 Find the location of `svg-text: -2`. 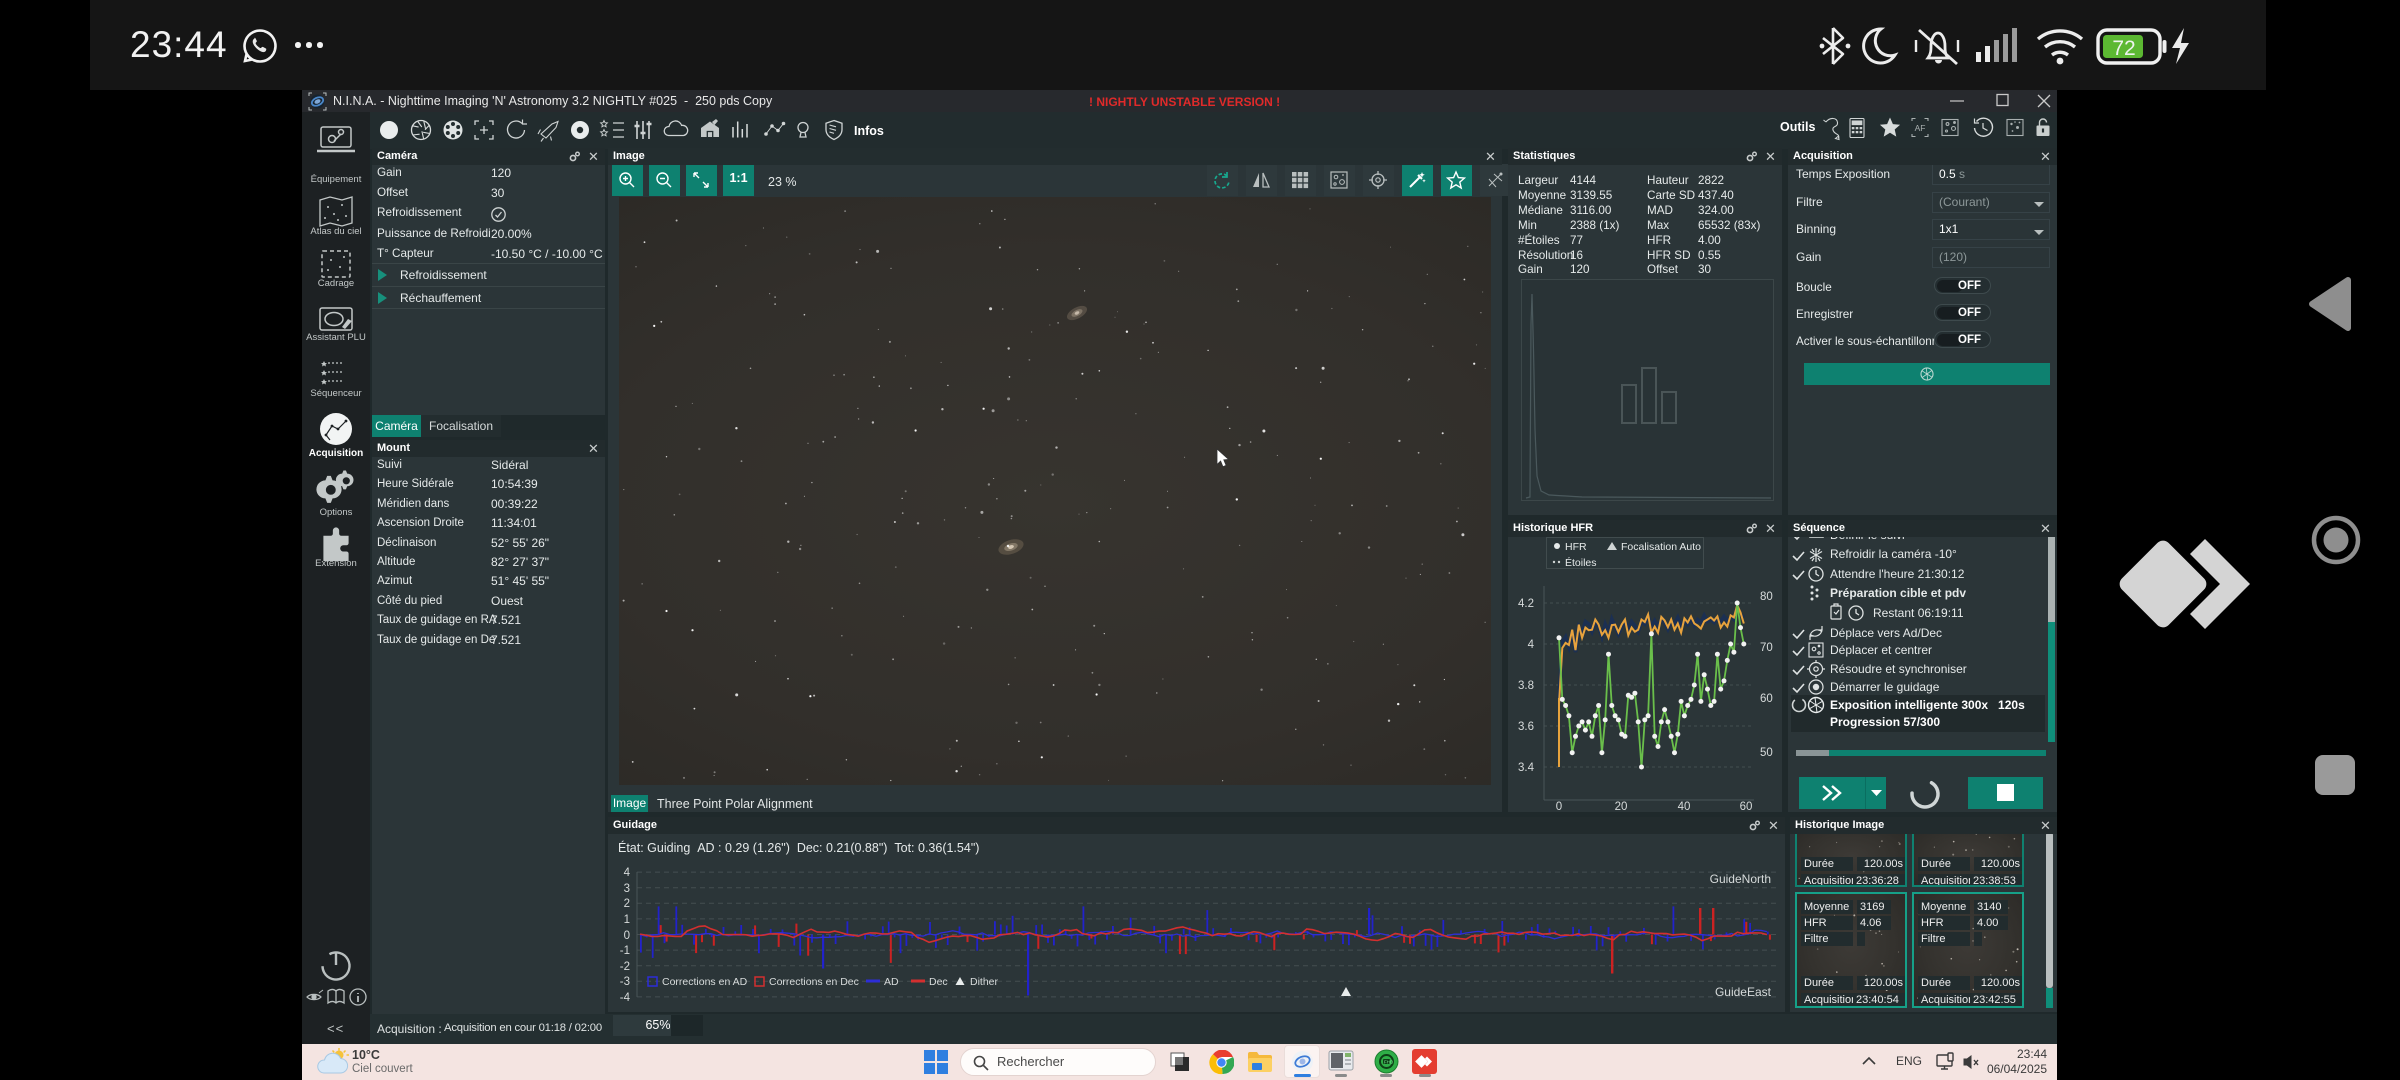

svg-text: -2 is located at coordinates (625, 967).